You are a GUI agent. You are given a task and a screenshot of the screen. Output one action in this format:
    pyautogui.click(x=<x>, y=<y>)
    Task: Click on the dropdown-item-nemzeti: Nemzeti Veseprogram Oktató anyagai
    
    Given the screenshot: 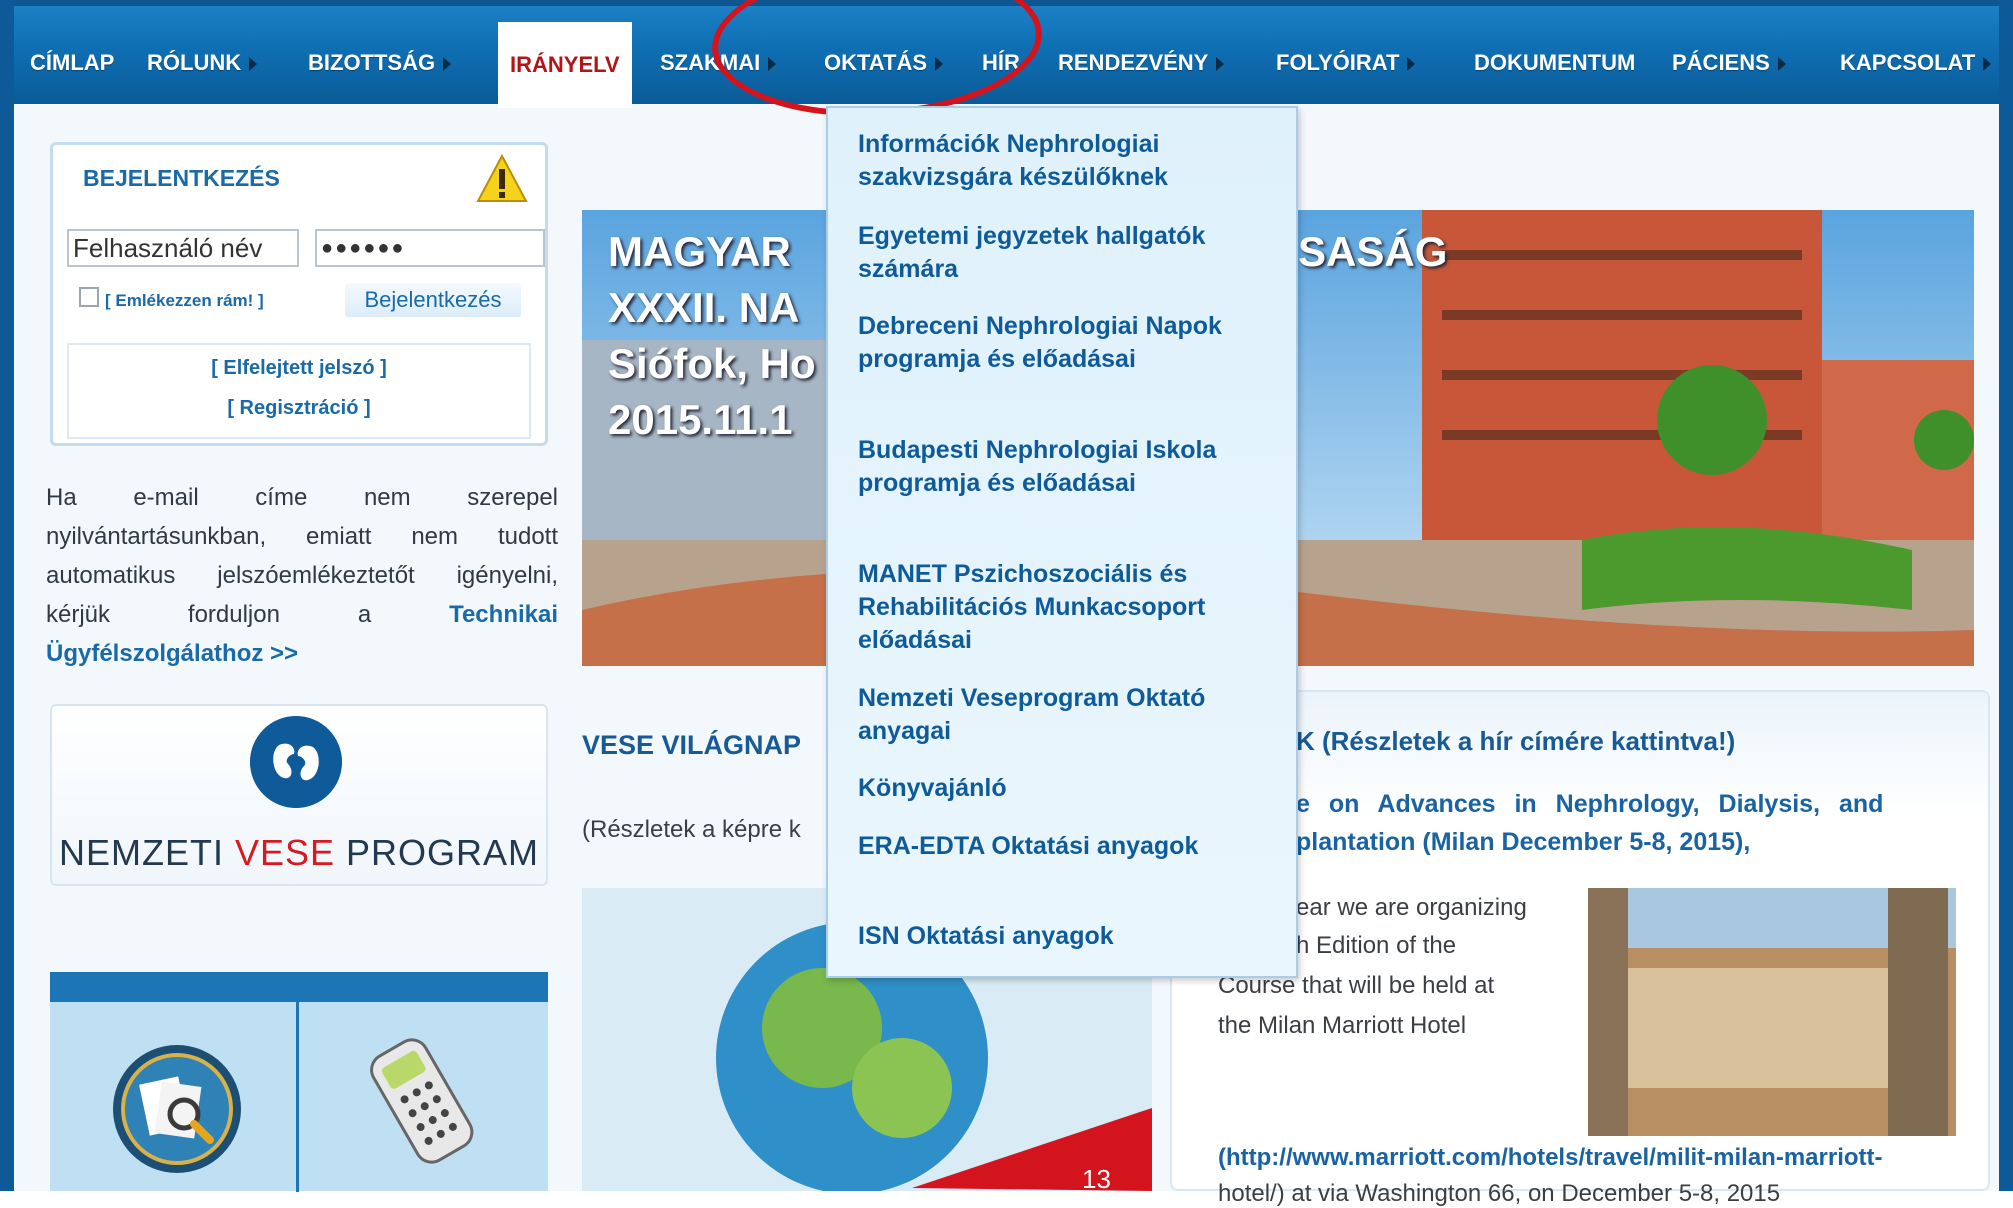 What is the action you would take?
    pyautogui.click(x=1068, y=715)
    